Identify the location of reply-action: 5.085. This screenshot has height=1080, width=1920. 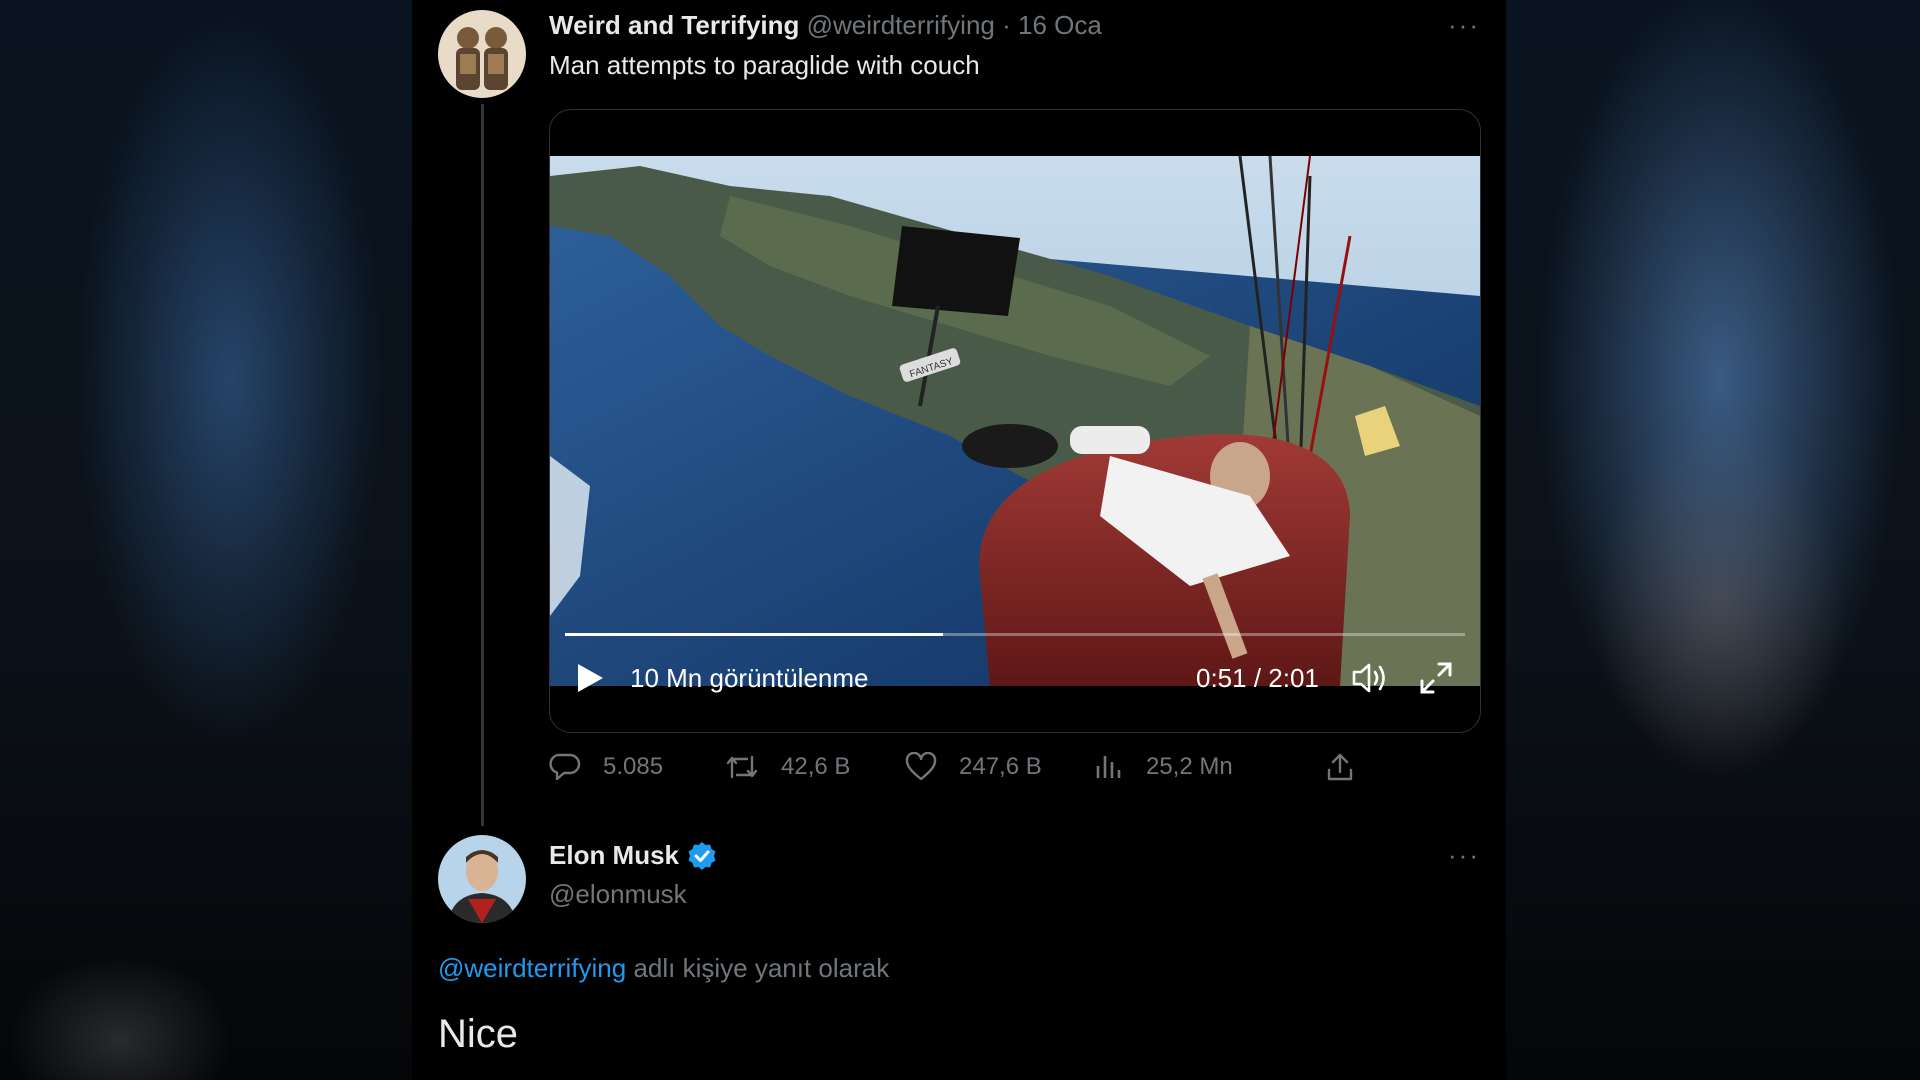
(606, 767).